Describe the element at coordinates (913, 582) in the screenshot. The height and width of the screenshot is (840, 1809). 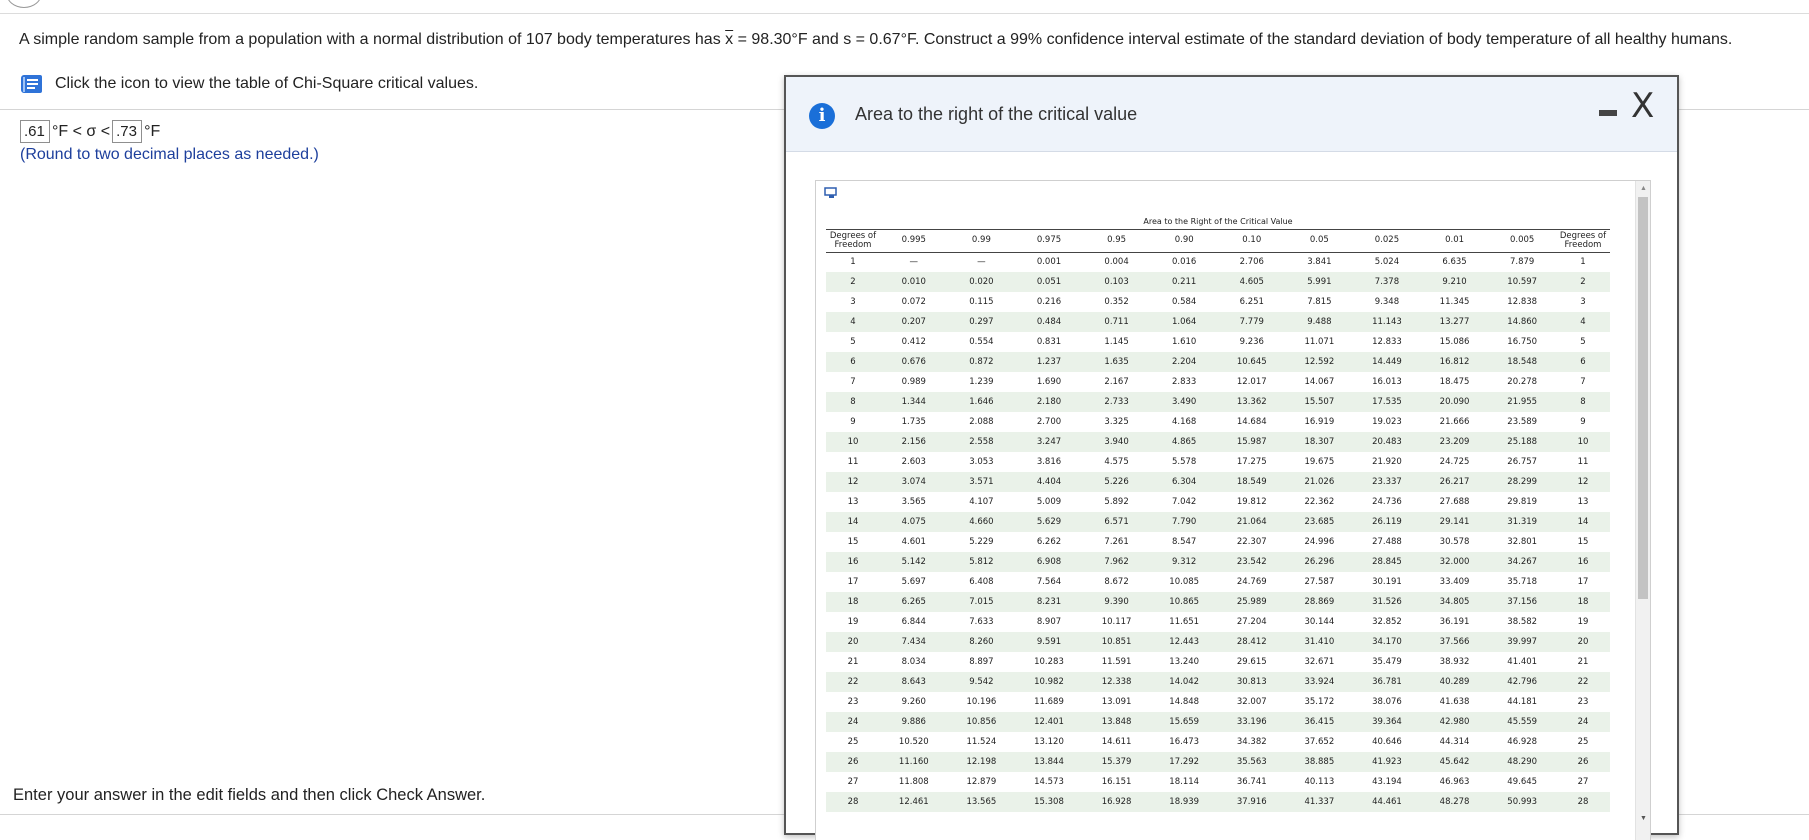
I see `critical-value-cell: 5.697` at that location.